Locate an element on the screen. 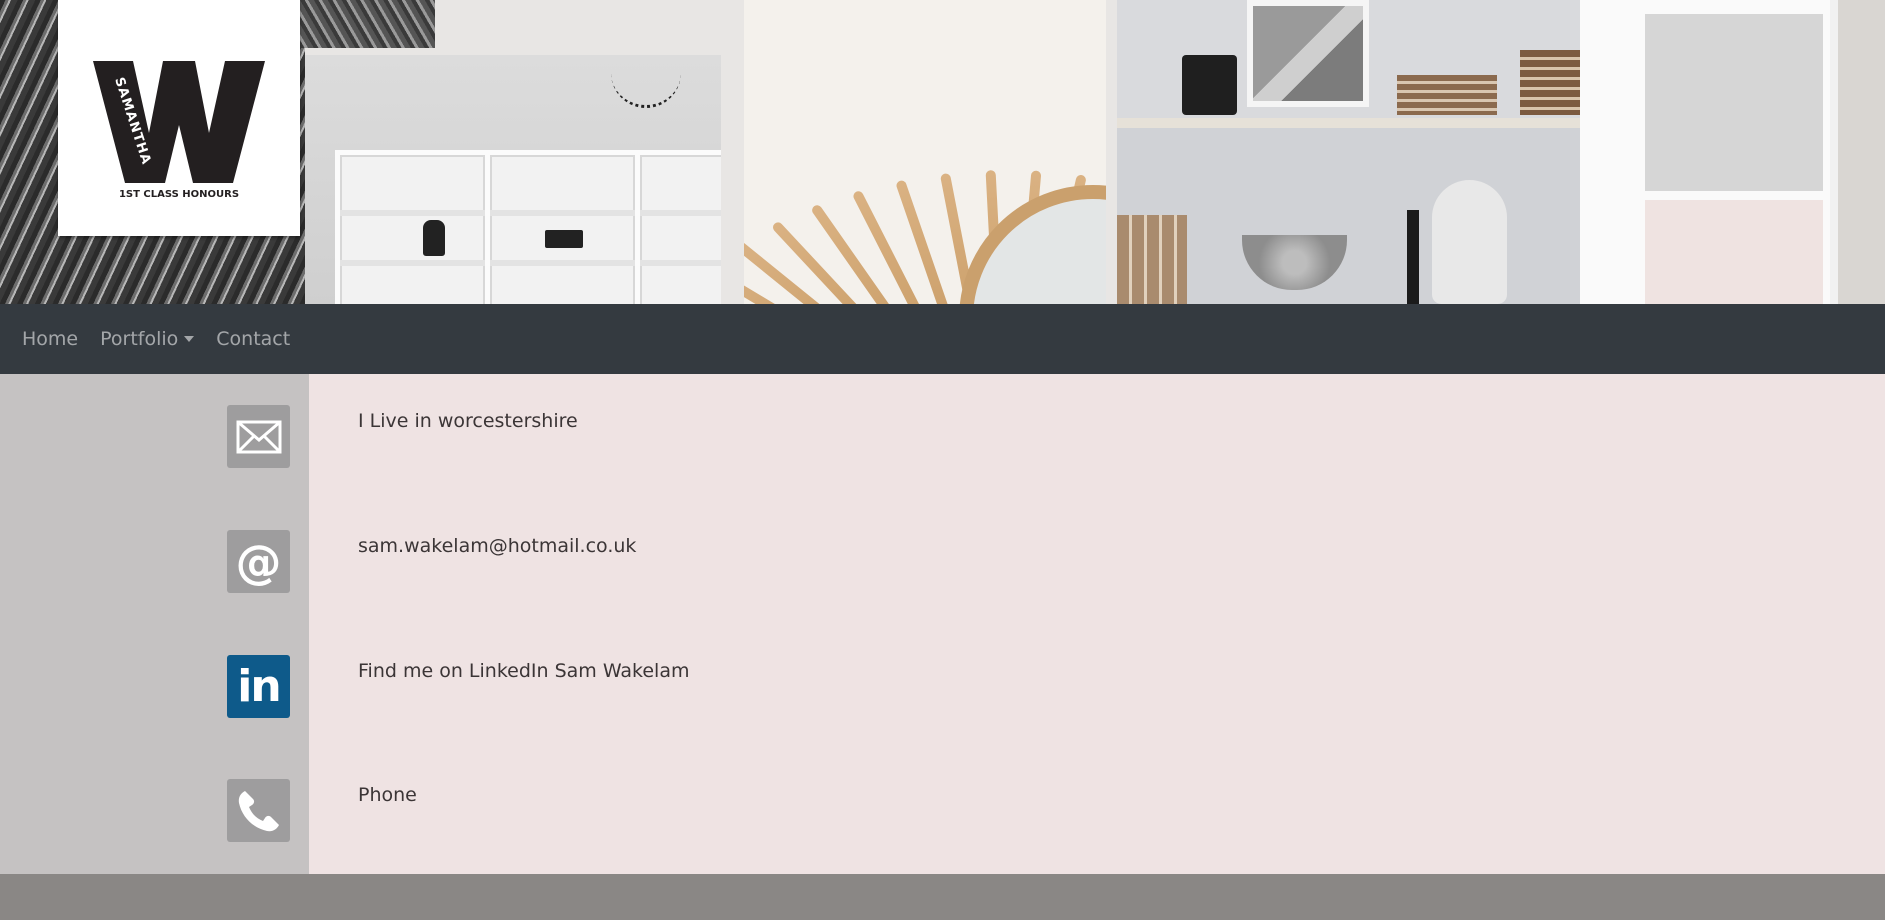 The image size is (1885, 920). contact-email-text: sam.wakelam@hotmail.co.uk is located at coordinates (497, 546).